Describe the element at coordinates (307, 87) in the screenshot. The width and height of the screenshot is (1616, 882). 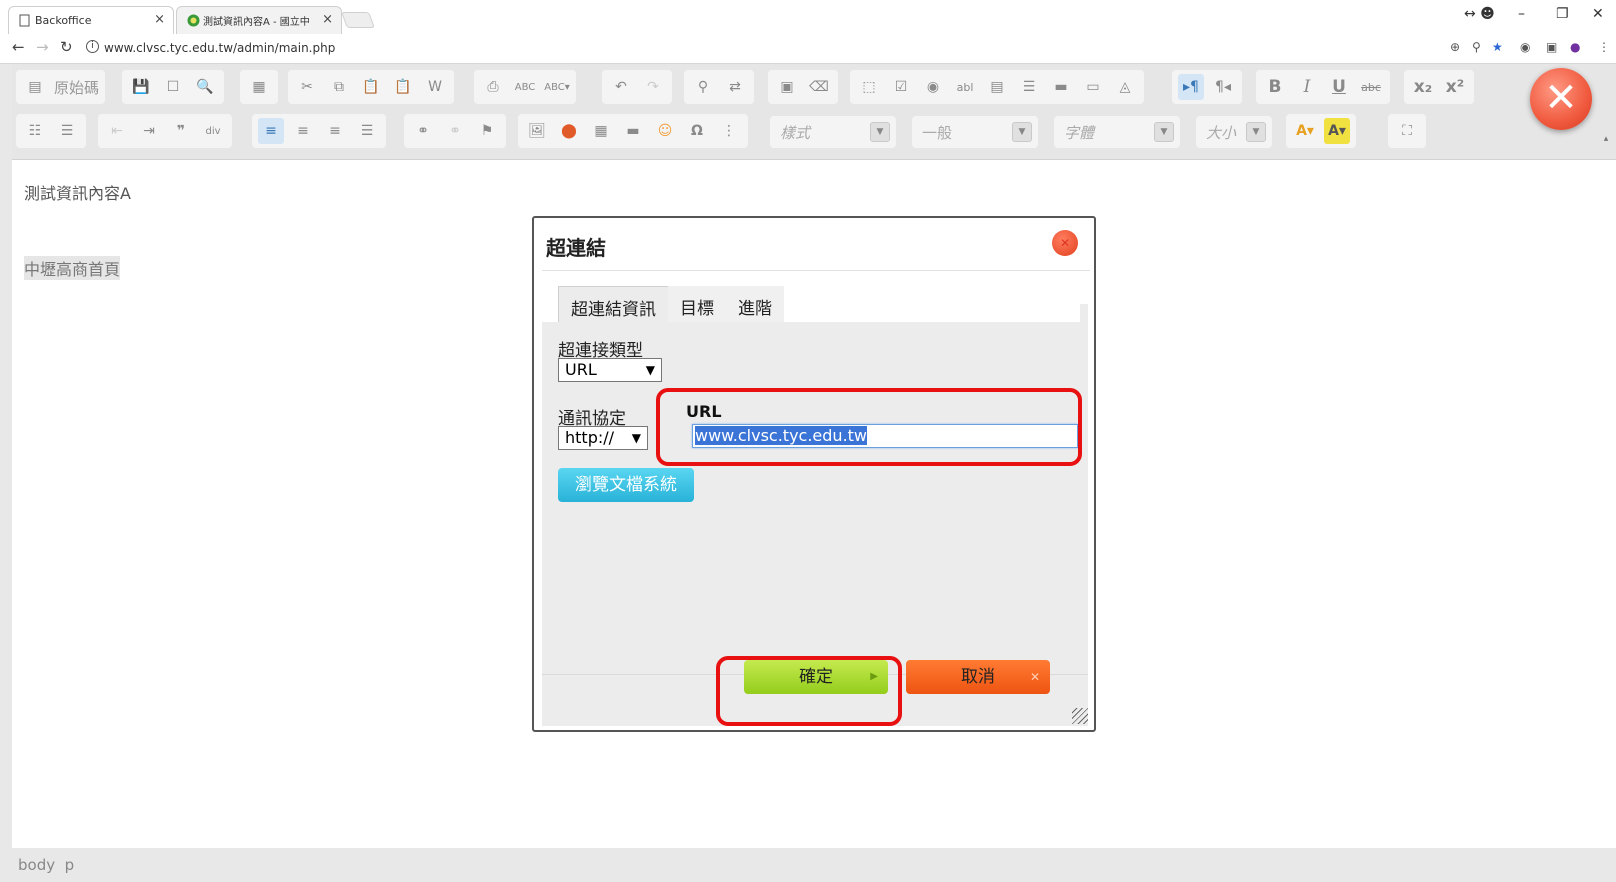
I see `cut-icon: ✂` at that location.